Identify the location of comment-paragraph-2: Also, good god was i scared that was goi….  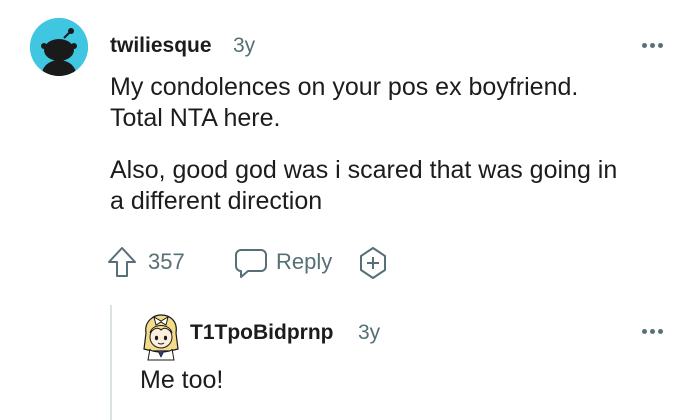
(395, 186).